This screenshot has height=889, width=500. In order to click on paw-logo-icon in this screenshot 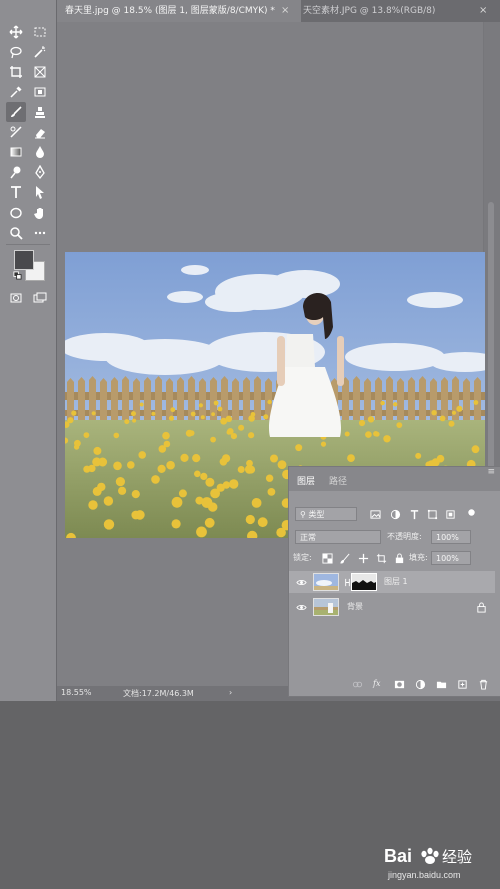, I will do `click(430, 855)`.